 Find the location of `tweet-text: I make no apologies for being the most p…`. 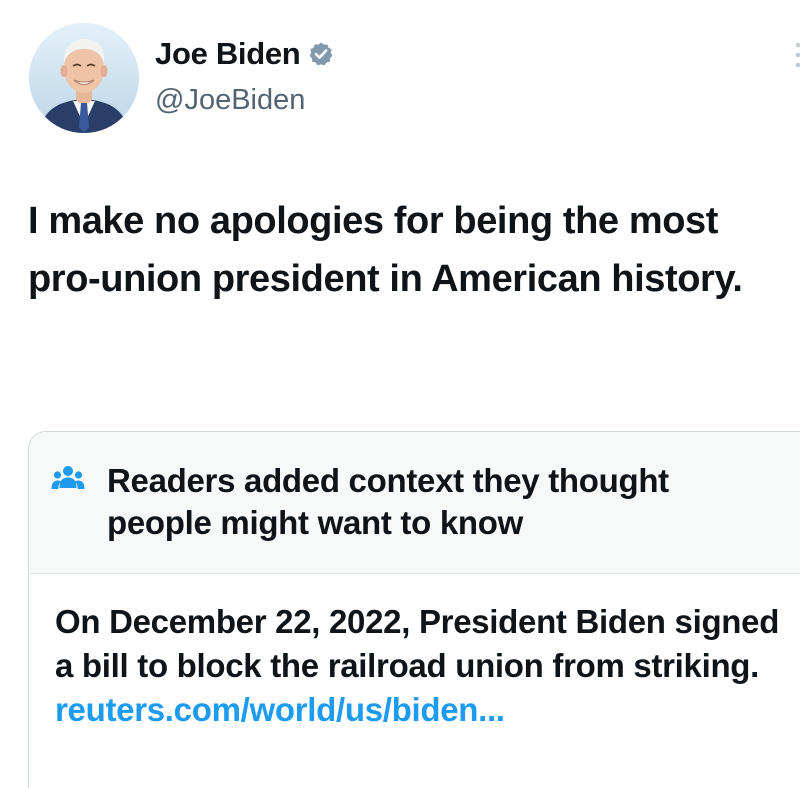

tweet-text: I make no apologies for being the most p… is located at coordinates (385, 250).